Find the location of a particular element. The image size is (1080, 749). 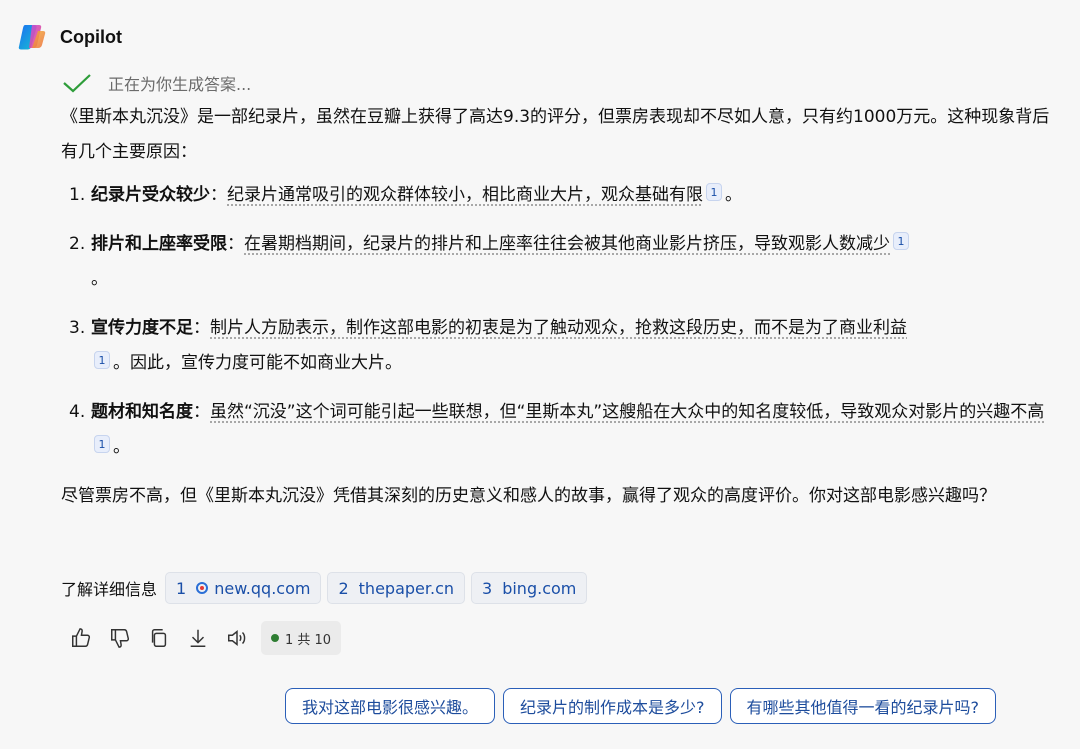

list-number: 2. is located at coordinates (77, 244).